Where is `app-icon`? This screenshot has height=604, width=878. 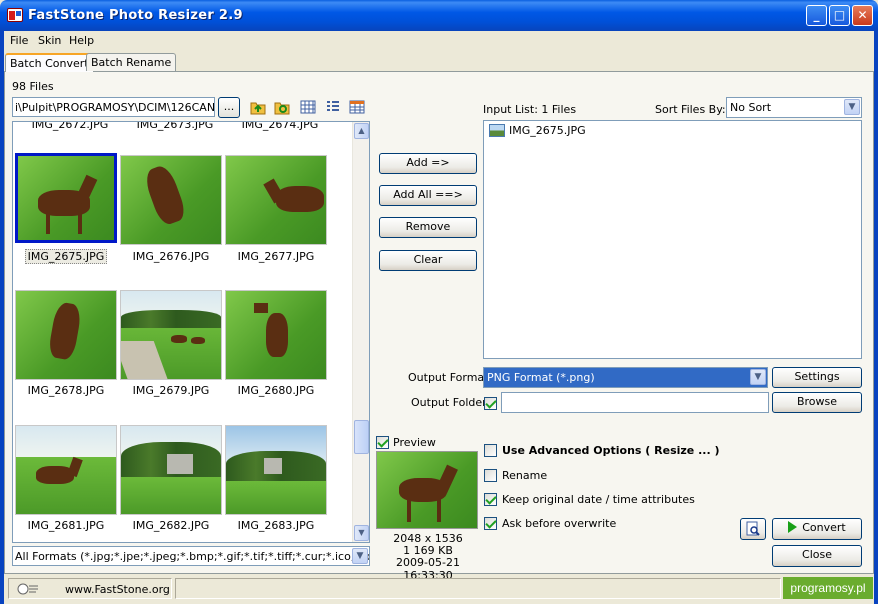 app-icon is located at coordinates (15, 15).